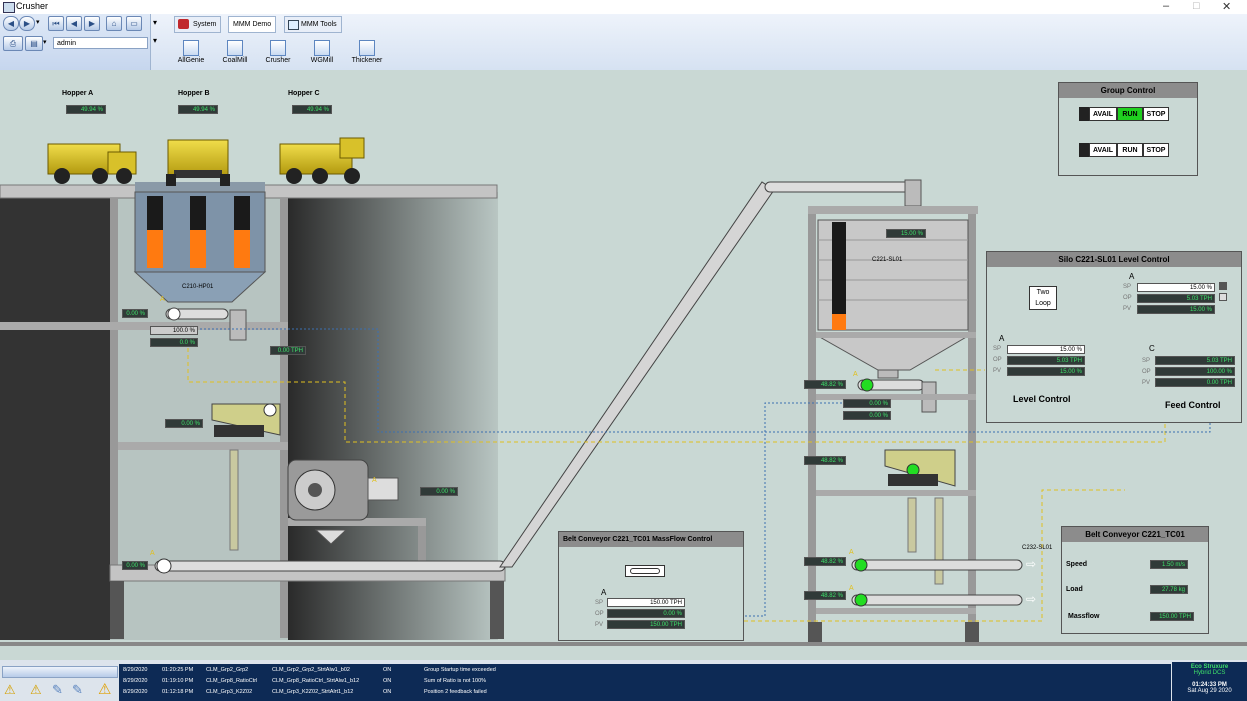 Image resolution: width=1247 pixels, height=701 pixels. What do you see at coordinates (135, 681) in the screenshot?
I see `alarm-date: 8/29/2020` at bounding box center [135, 681].